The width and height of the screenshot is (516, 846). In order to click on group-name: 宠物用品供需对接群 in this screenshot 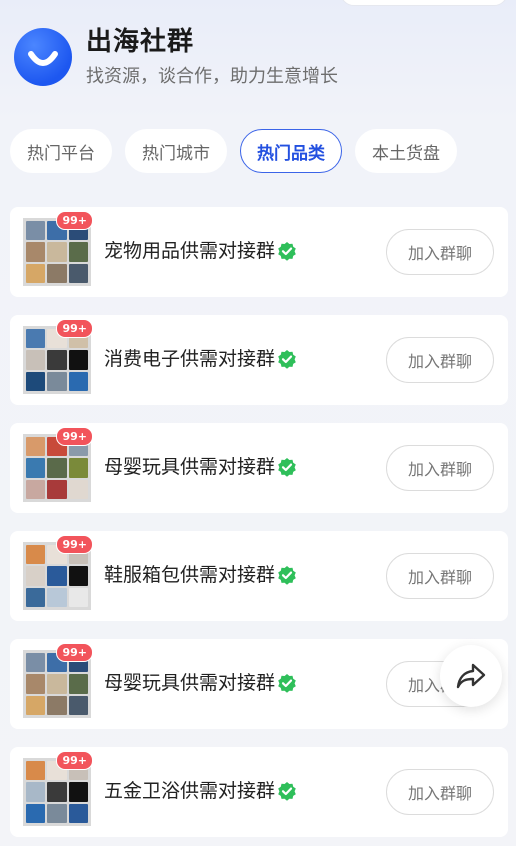, I will do `click(190, 251)`.